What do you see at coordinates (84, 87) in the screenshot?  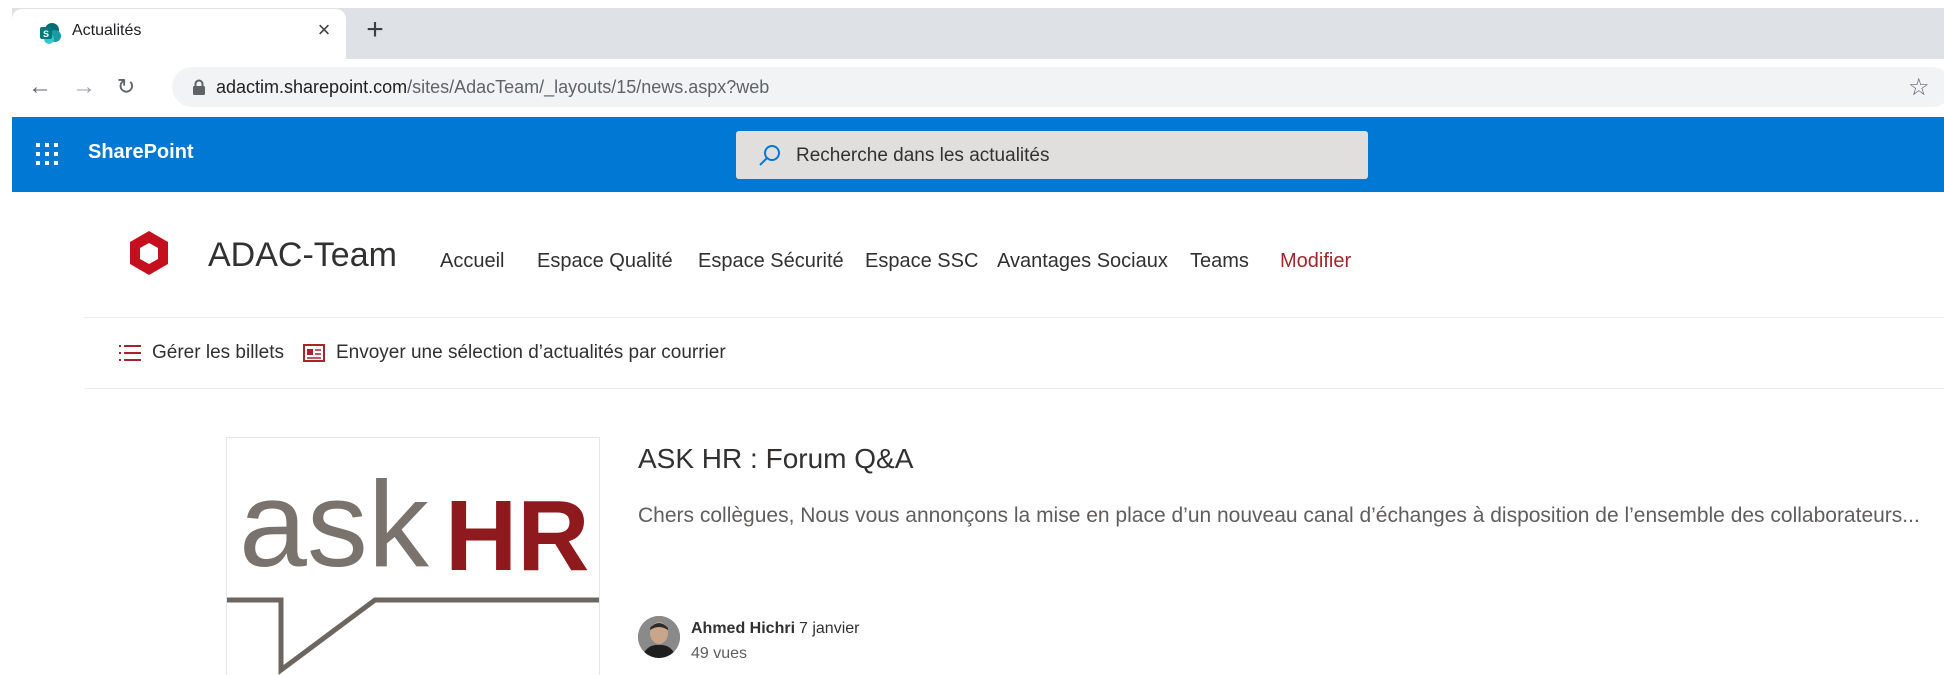 I see `forward-arrow-icon: →` at bounding box center [84, 87].